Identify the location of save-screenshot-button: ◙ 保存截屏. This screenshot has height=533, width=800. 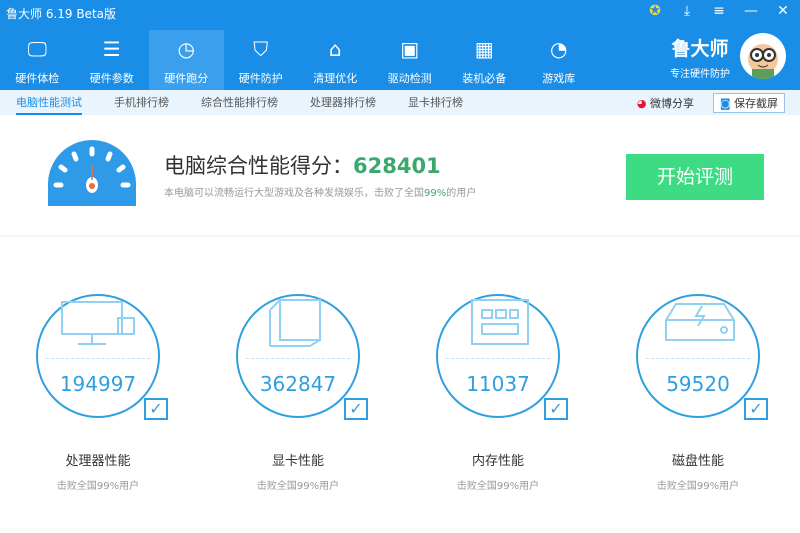
(748, 103).